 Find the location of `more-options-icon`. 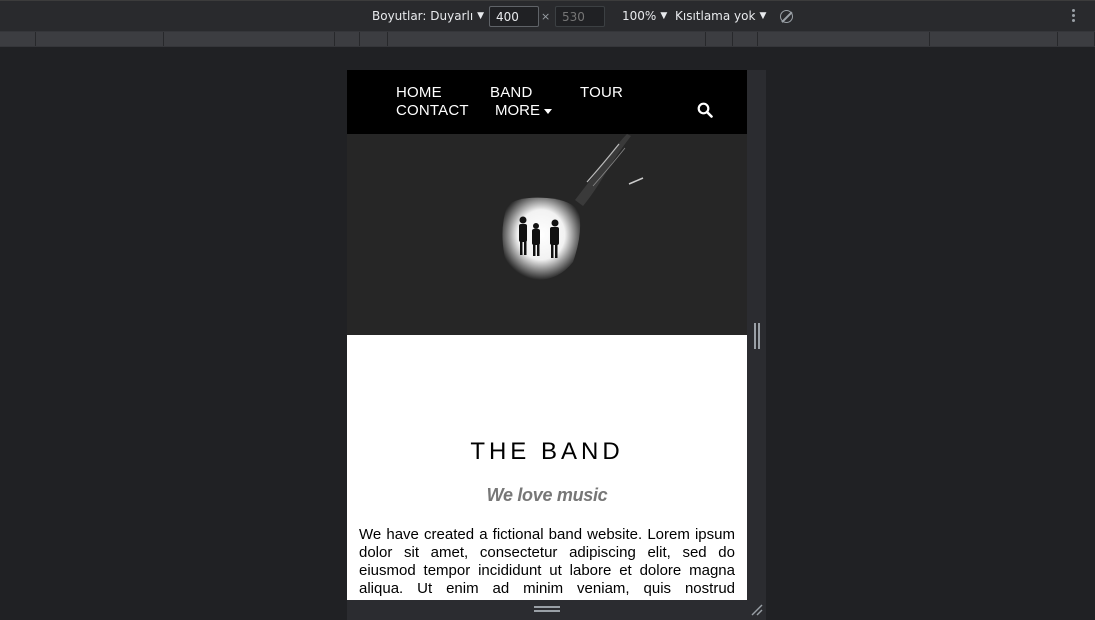

more-options-icon is located at coordinates (1073, 15).